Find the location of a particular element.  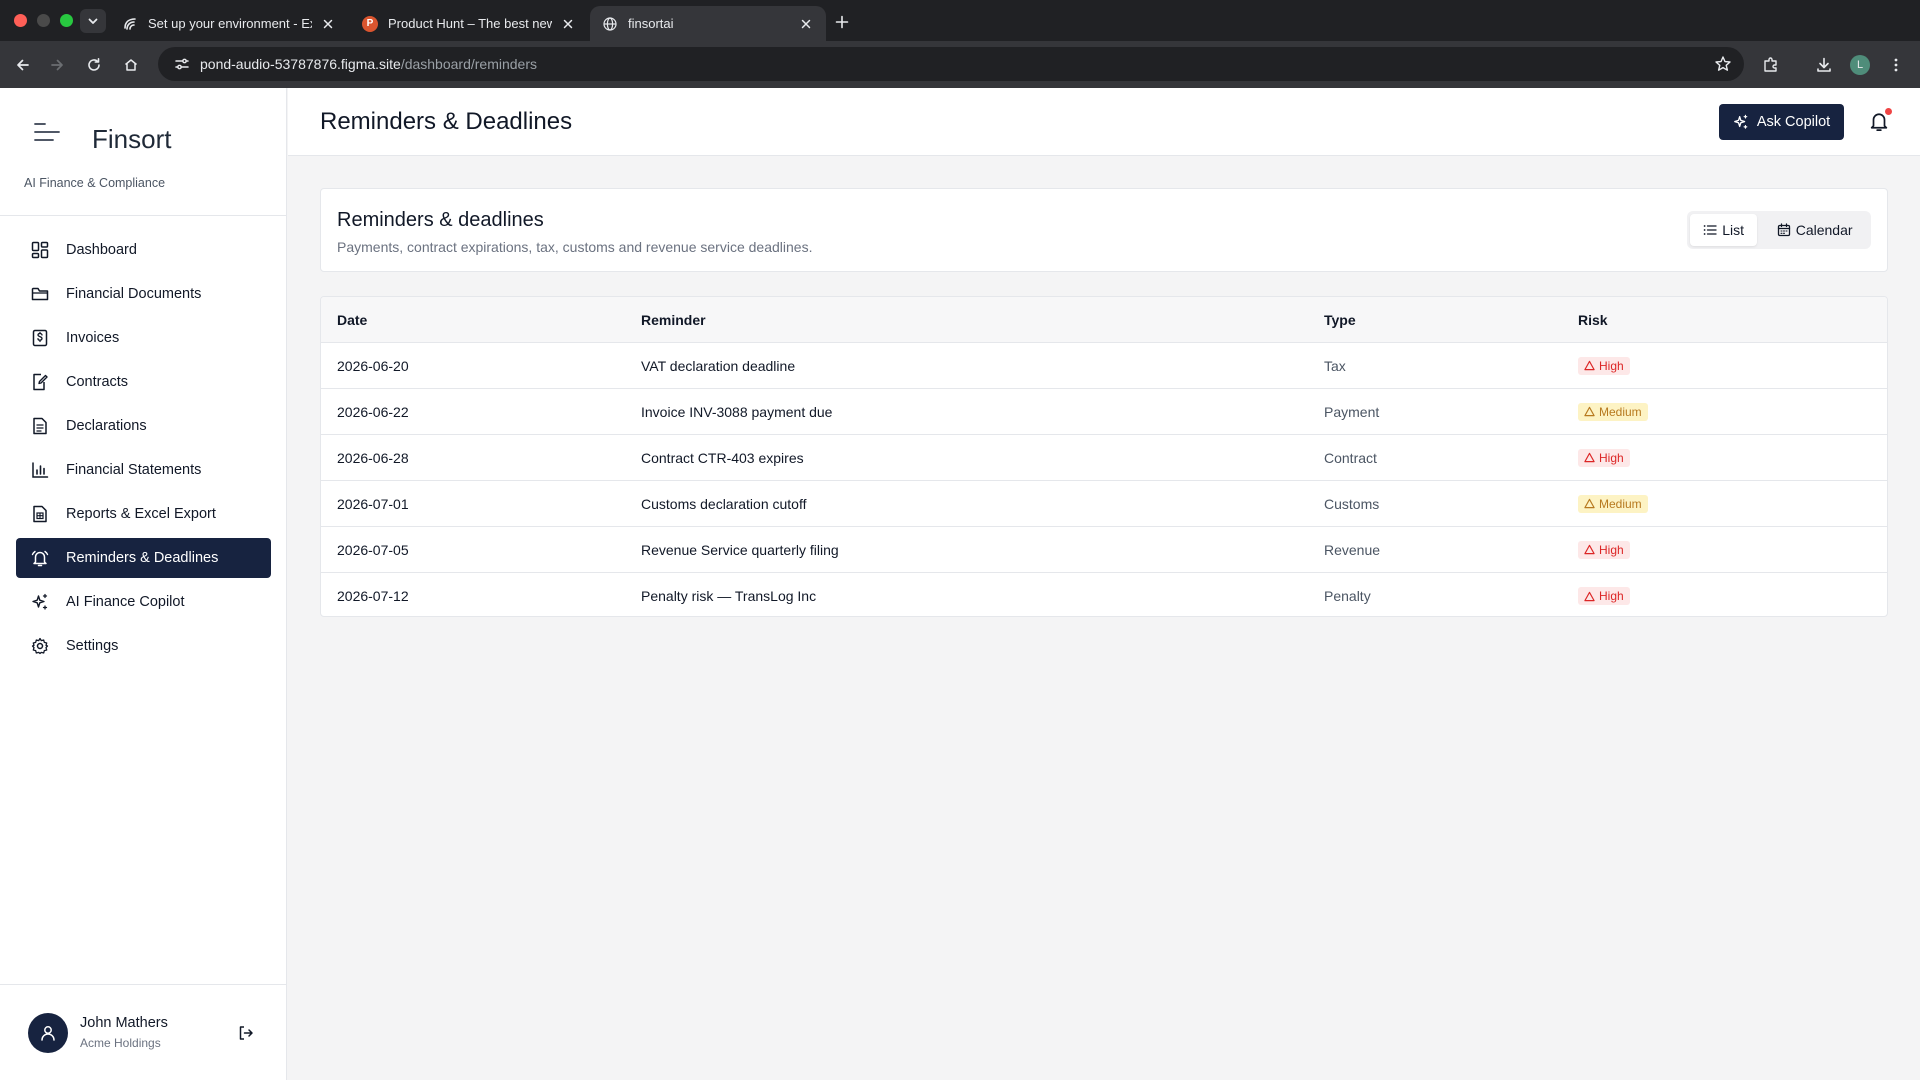

home-button is located at coordinates (131, 65).